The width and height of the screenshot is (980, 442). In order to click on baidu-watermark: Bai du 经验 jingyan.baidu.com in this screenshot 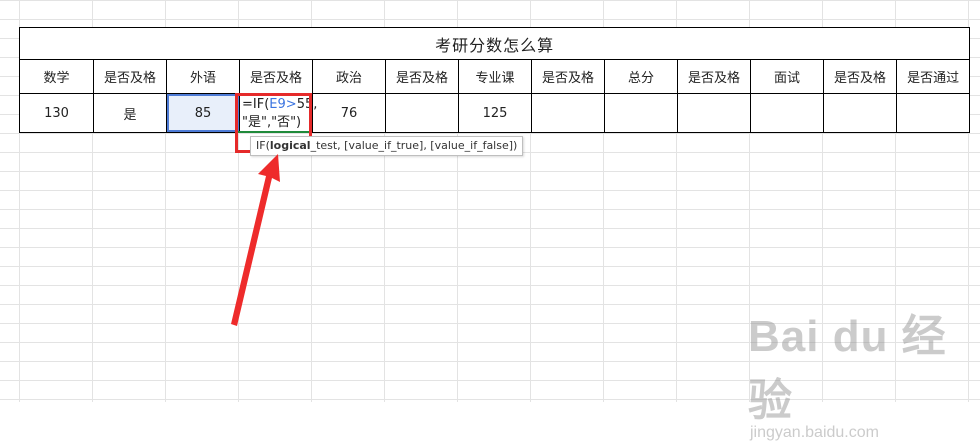, I will do `click(858, 370)`.